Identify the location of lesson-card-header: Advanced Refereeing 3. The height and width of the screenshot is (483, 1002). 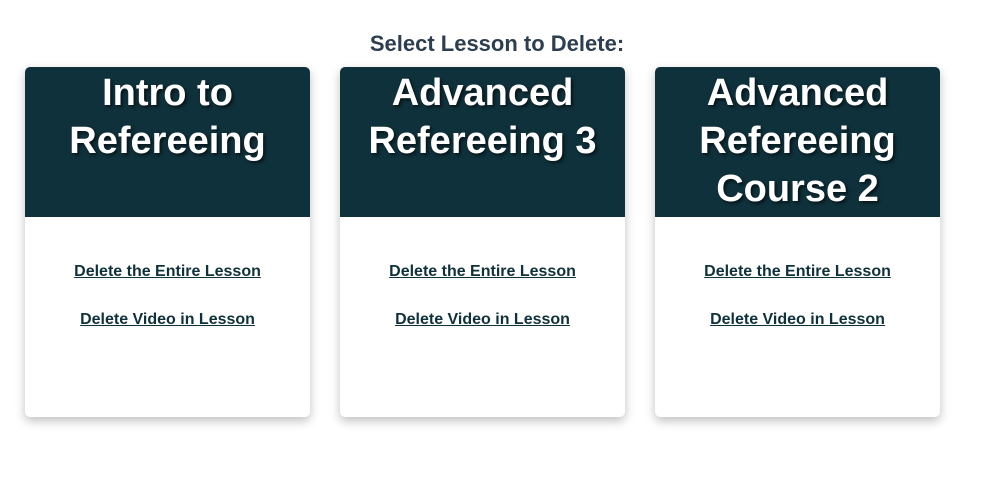
(482, 142).